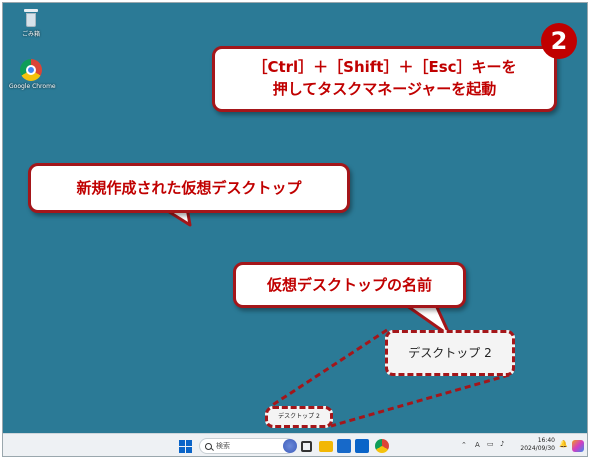 This screenshot has height=459, width=590. I want to click on overflow-chevron-icon: ⌃, so click(464, 445).